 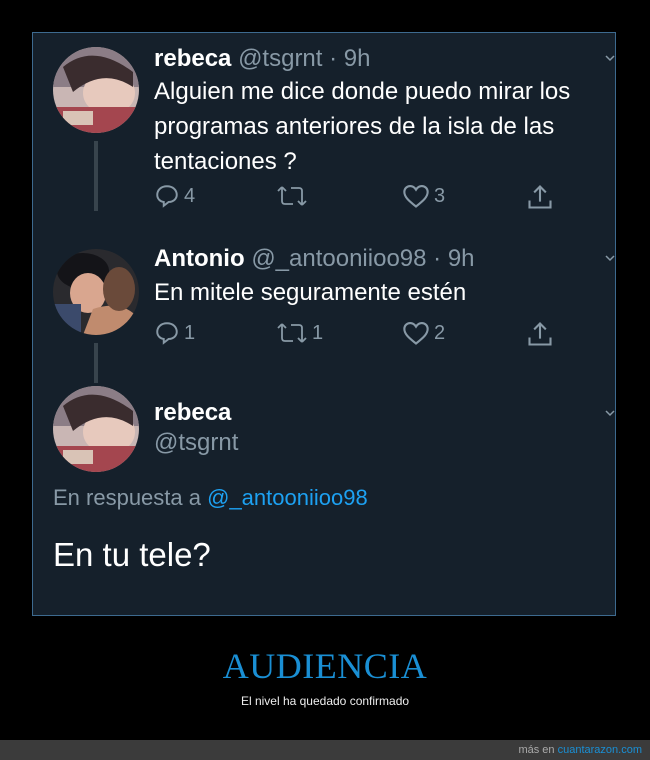 What do you see at coordinates (190, 332) in the screenshot?
I see `reply-count: 1` at bounding box center [190, 332].